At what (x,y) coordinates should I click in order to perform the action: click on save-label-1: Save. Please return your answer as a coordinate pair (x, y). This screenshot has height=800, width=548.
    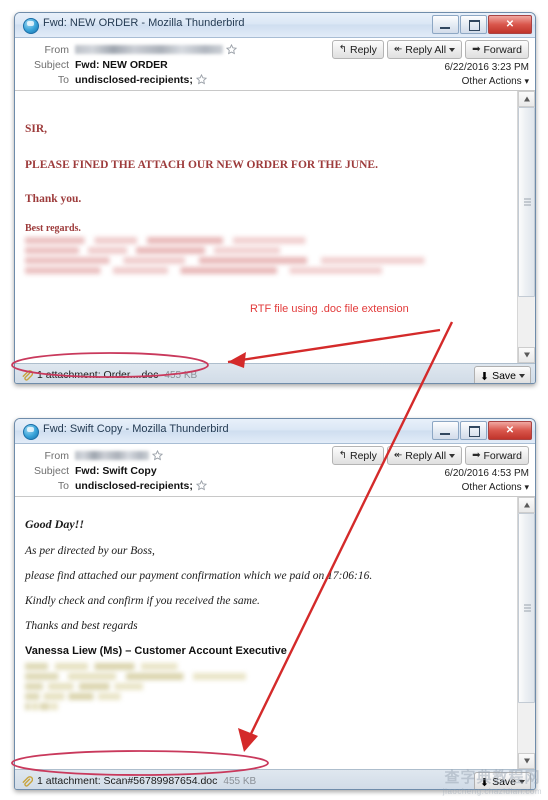
    Looking at the image, I should click on (504, 376).